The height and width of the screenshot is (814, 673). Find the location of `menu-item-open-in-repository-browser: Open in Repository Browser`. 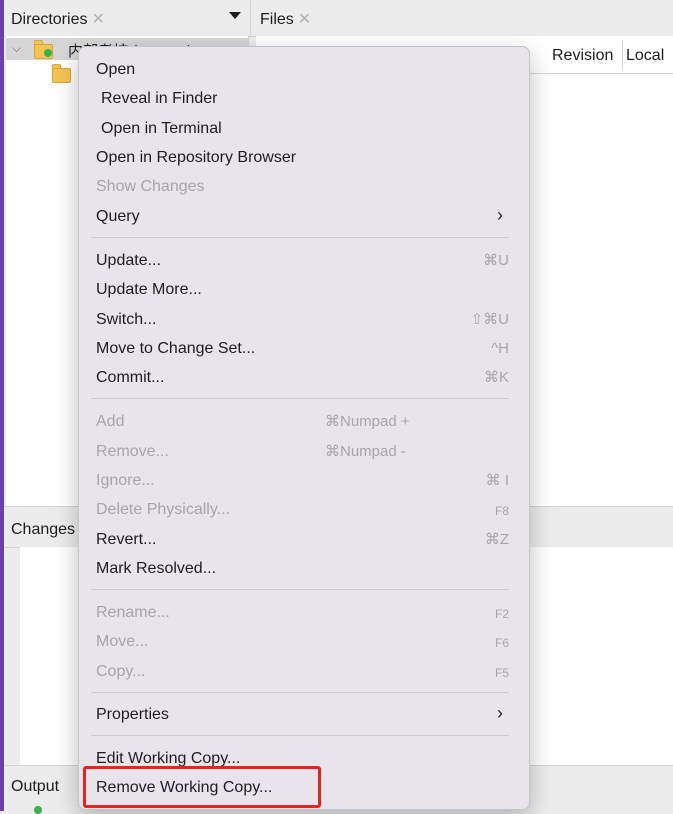

menu-item-open-in-repository-browser: Open in Repository Browser is located at coordinates (196, 158).